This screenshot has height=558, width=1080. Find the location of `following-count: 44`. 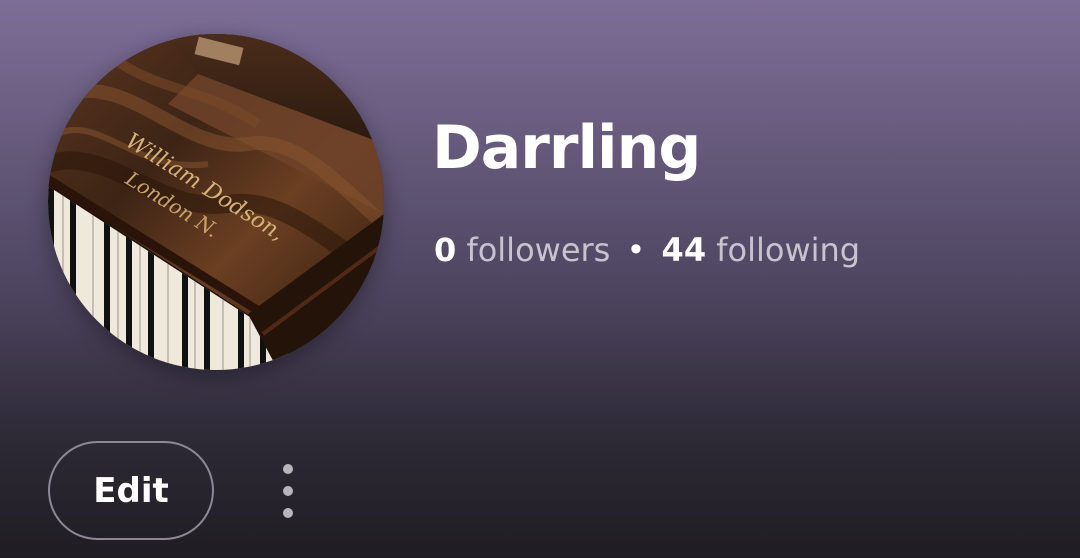

following-count: 44 is located at coordinates (684, 250).